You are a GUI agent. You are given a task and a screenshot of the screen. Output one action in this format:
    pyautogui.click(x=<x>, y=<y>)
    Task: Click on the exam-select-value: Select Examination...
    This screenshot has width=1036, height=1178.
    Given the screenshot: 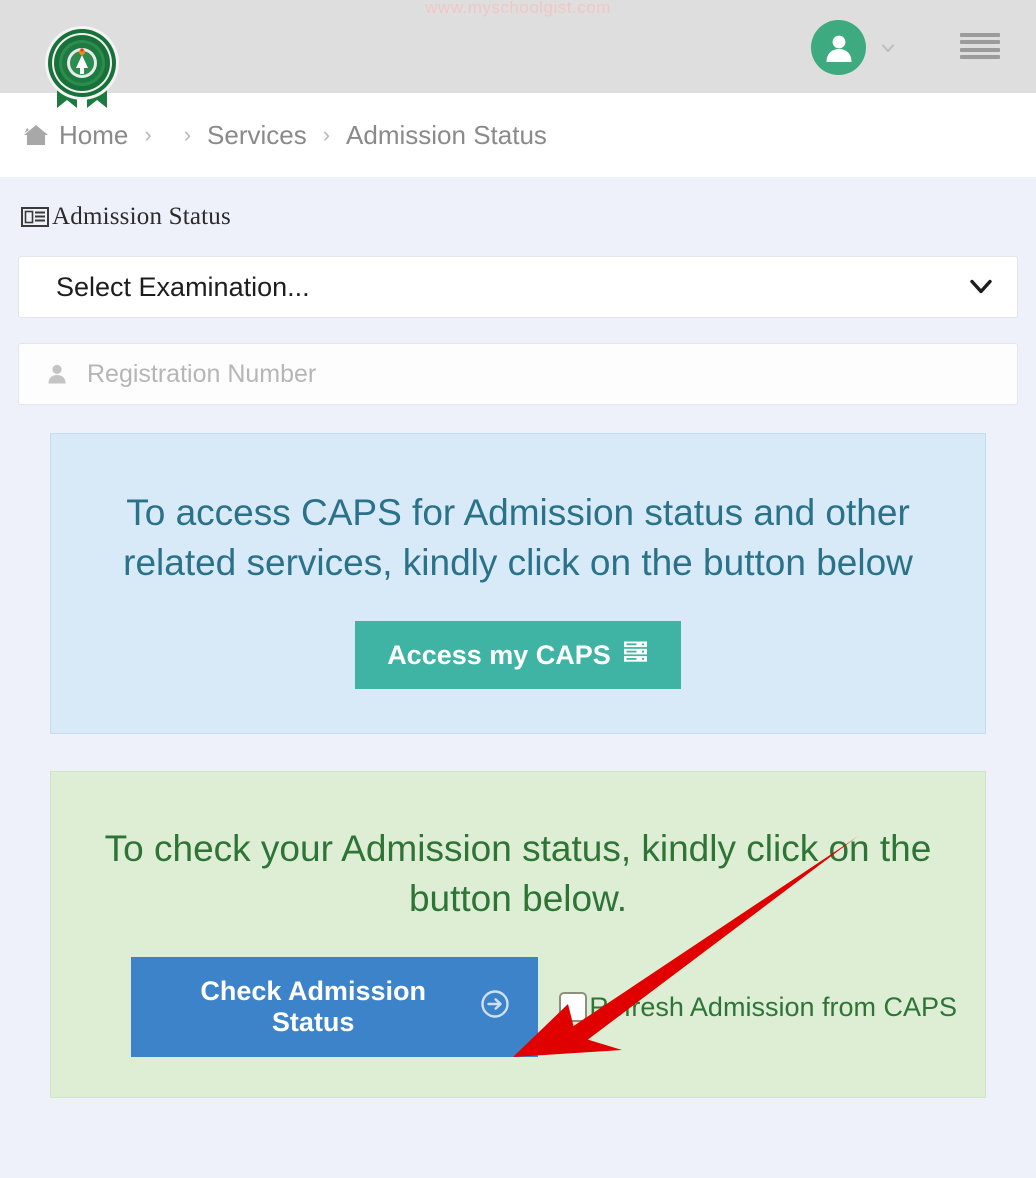 What is the action you would take?
    pyautogui.click(x=183, y=286)
    